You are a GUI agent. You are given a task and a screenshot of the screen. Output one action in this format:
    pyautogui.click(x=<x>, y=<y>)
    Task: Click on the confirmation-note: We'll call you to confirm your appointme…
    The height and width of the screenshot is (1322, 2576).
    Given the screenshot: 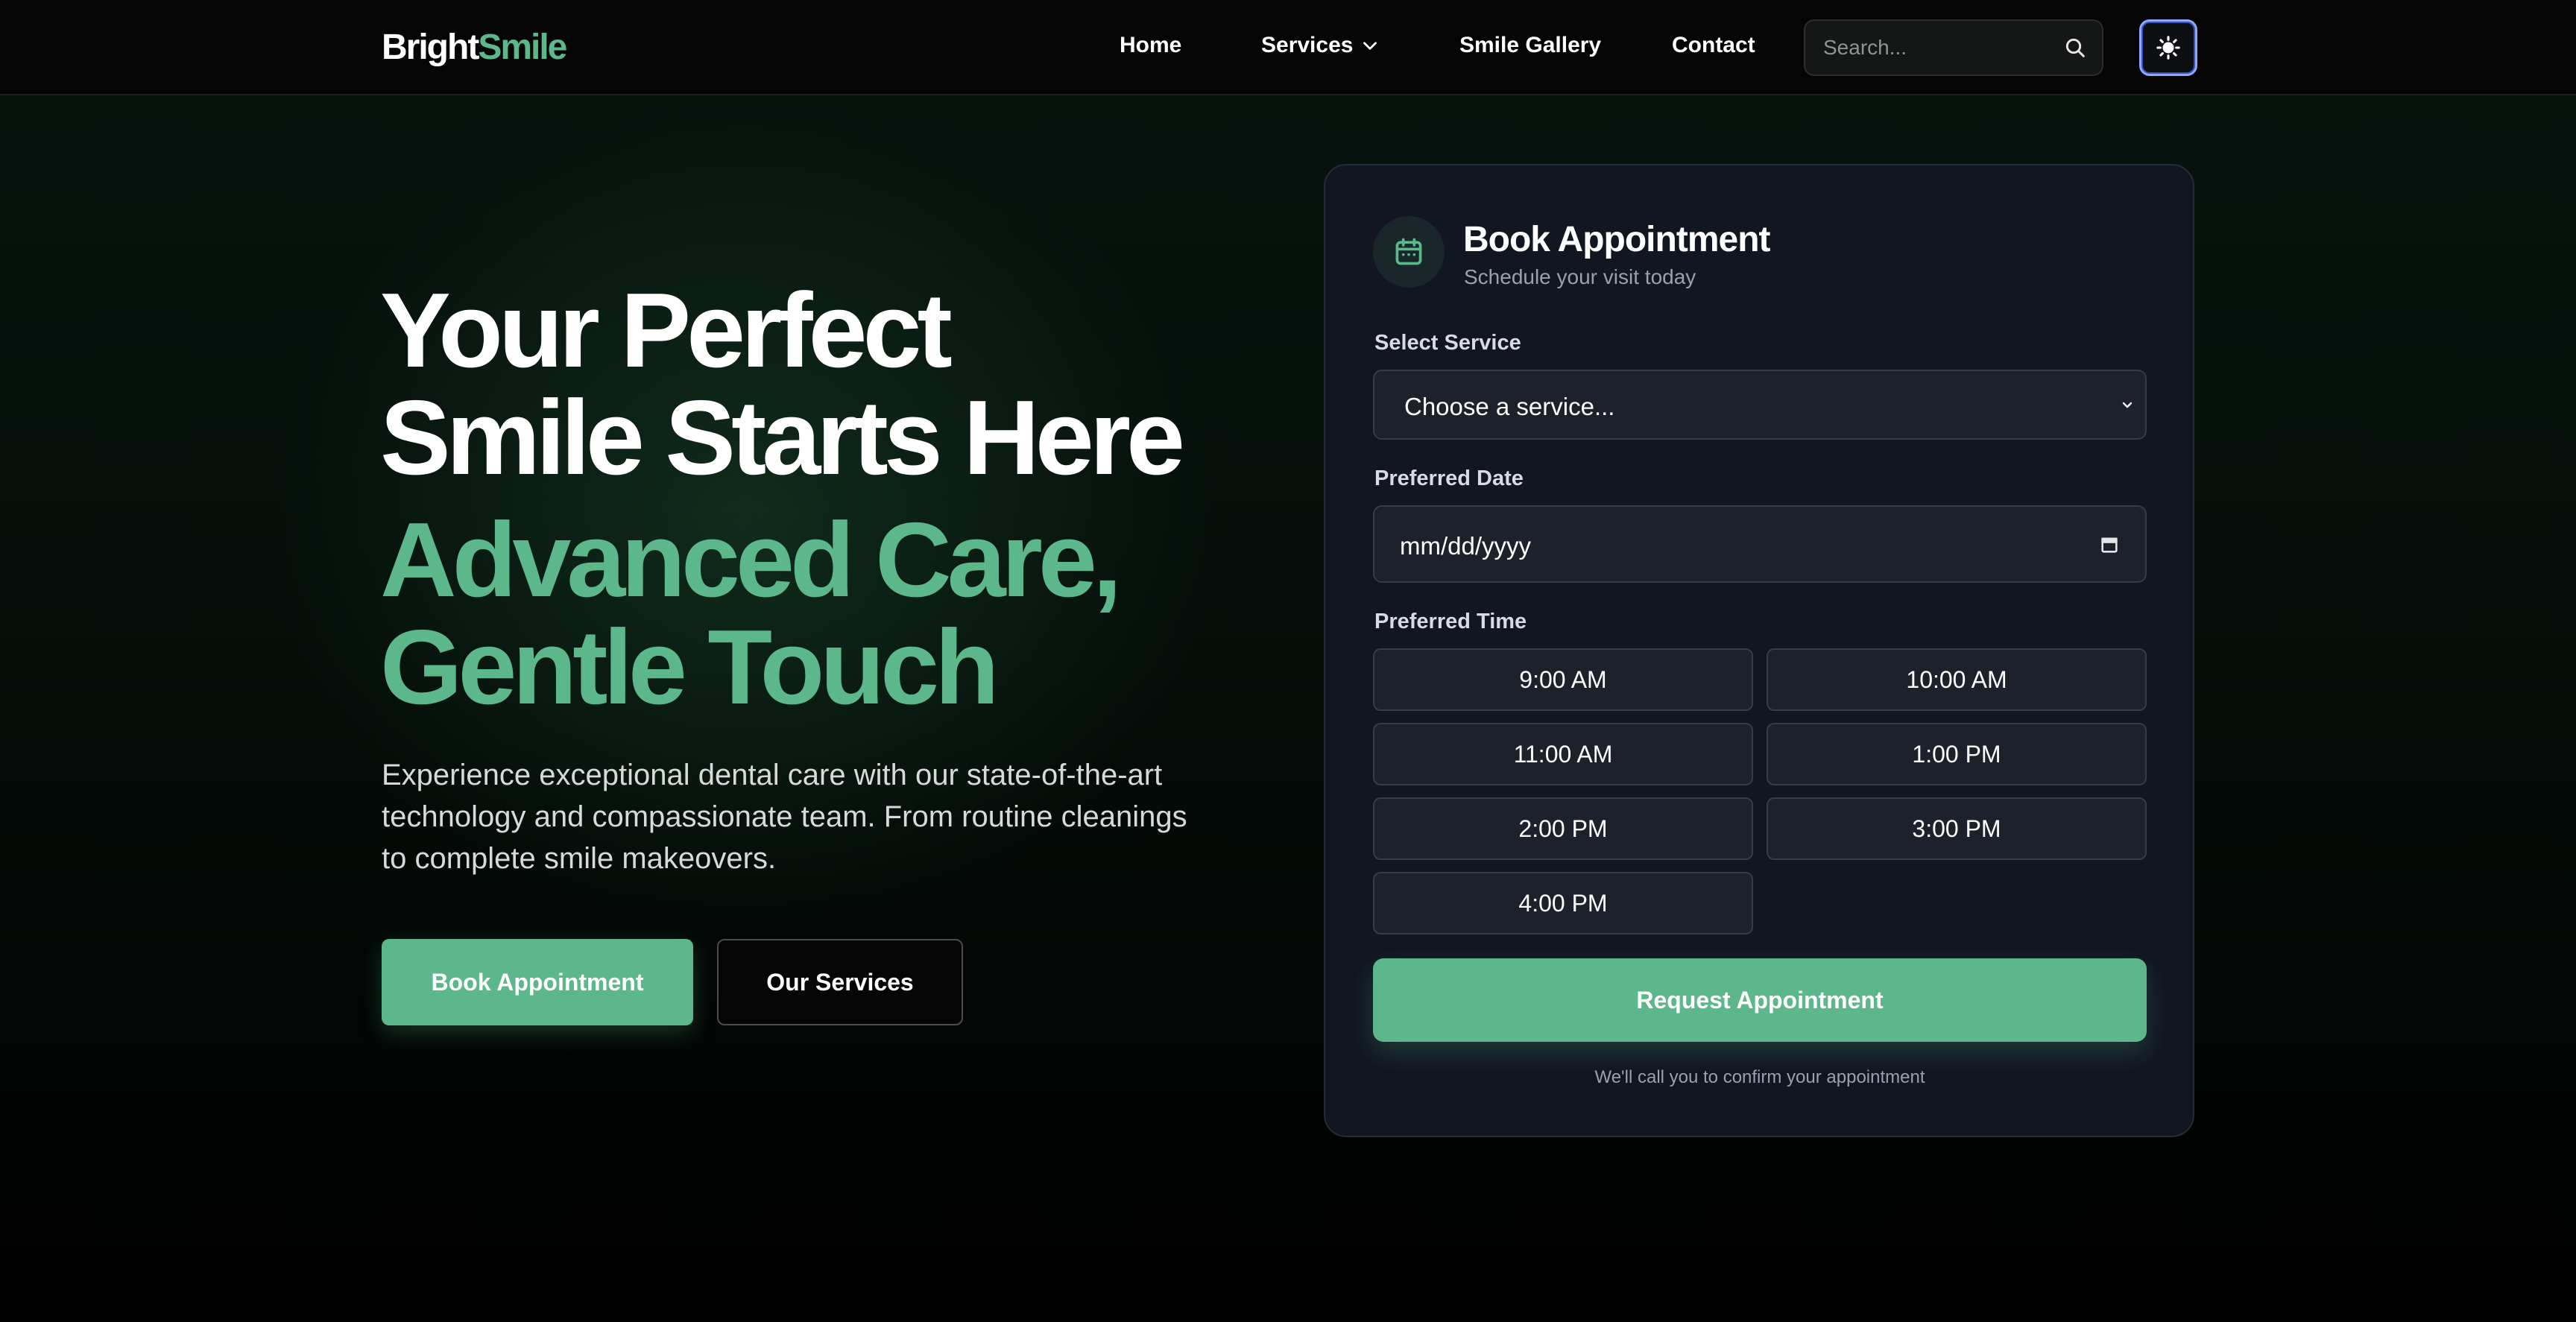 What is the action you would take?
    pyautogui.click(x=1760, y=1077)
    